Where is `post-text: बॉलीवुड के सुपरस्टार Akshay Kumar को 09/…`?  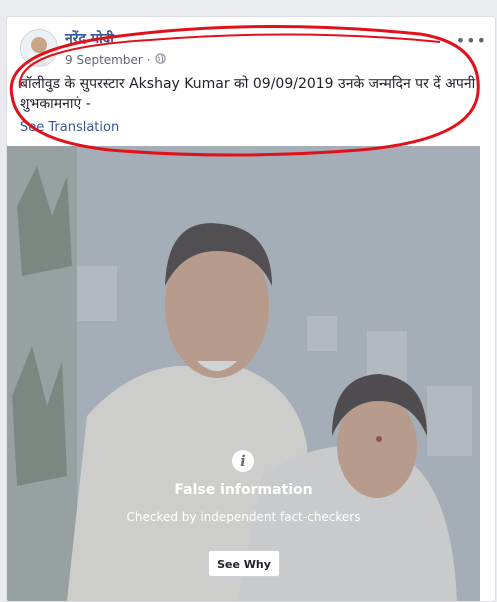 post-text: बॉलीवुड के सुपरस्टार Akshay Kumar को 09/… is located at coordinates (248, 94).